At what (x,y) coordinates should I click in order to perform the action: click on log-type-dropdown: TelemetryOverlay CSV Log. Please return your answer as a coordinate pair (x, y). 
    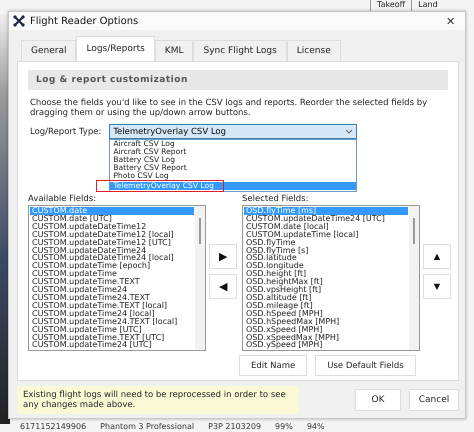
    Looking at the image, I should click on (233, 131).